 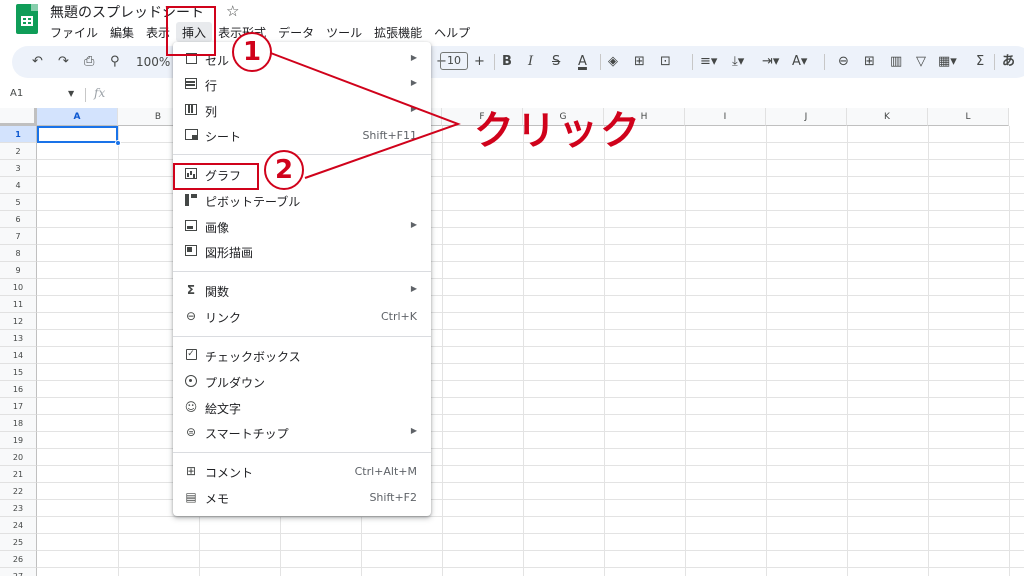 What do you see at coordinates (229, 253) in the screenshot?
I see `menu-item-label: 図形描画` at bounding box center [229, 253].